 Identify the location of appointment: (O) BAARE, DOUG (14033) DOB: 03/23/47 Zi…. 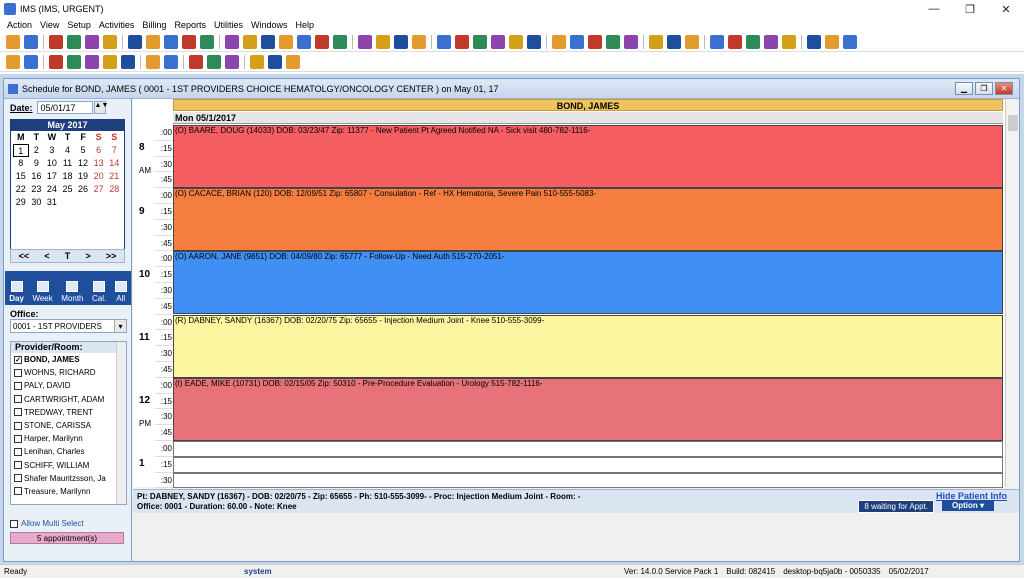
(588, 156).